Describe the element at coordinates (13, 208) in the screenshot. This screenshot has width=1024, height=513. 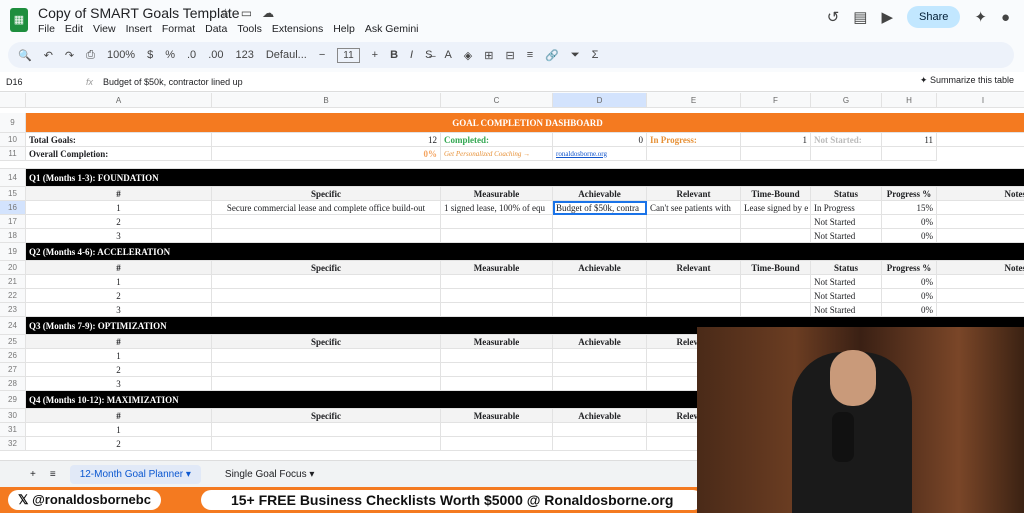
I see `row-header: 16` at that location.